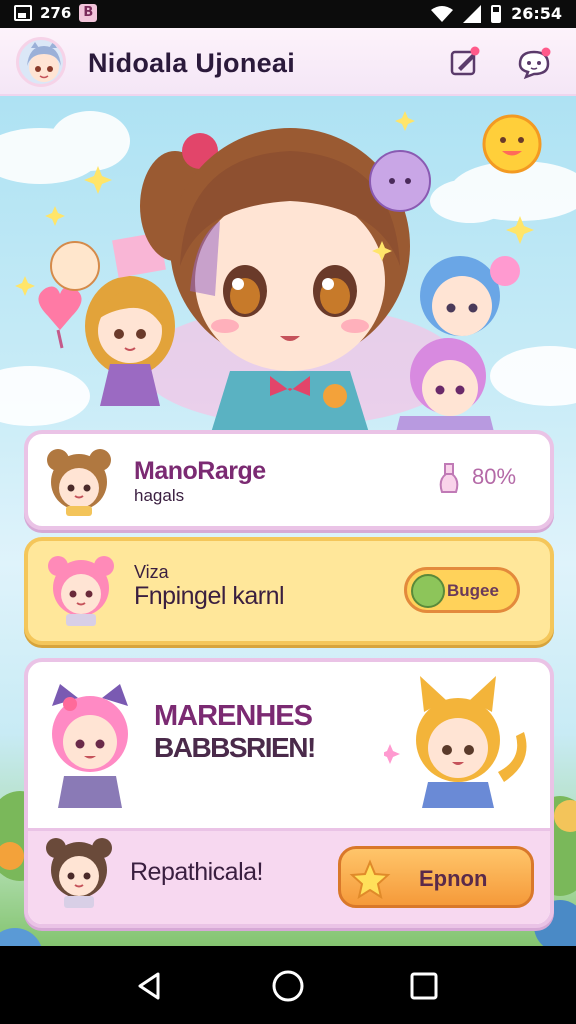  Describe the element at coordinates (536, 13) in the screenshot. I see `clock: 26:54` at that location.